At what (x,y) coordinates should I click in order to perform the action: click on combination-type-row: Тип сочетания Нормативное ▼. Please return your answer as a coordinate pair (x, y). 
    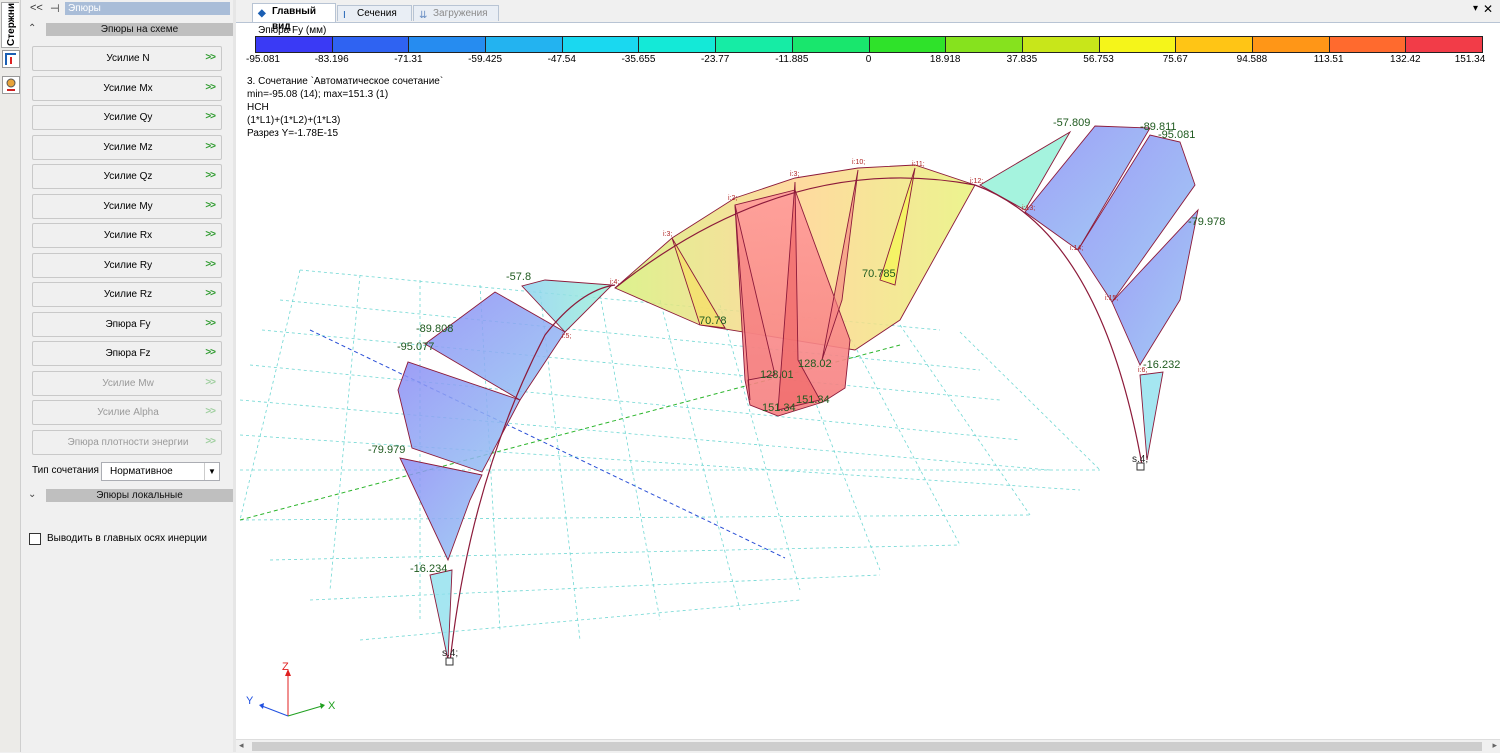
    Looking at the image, I should click on (132, 472).